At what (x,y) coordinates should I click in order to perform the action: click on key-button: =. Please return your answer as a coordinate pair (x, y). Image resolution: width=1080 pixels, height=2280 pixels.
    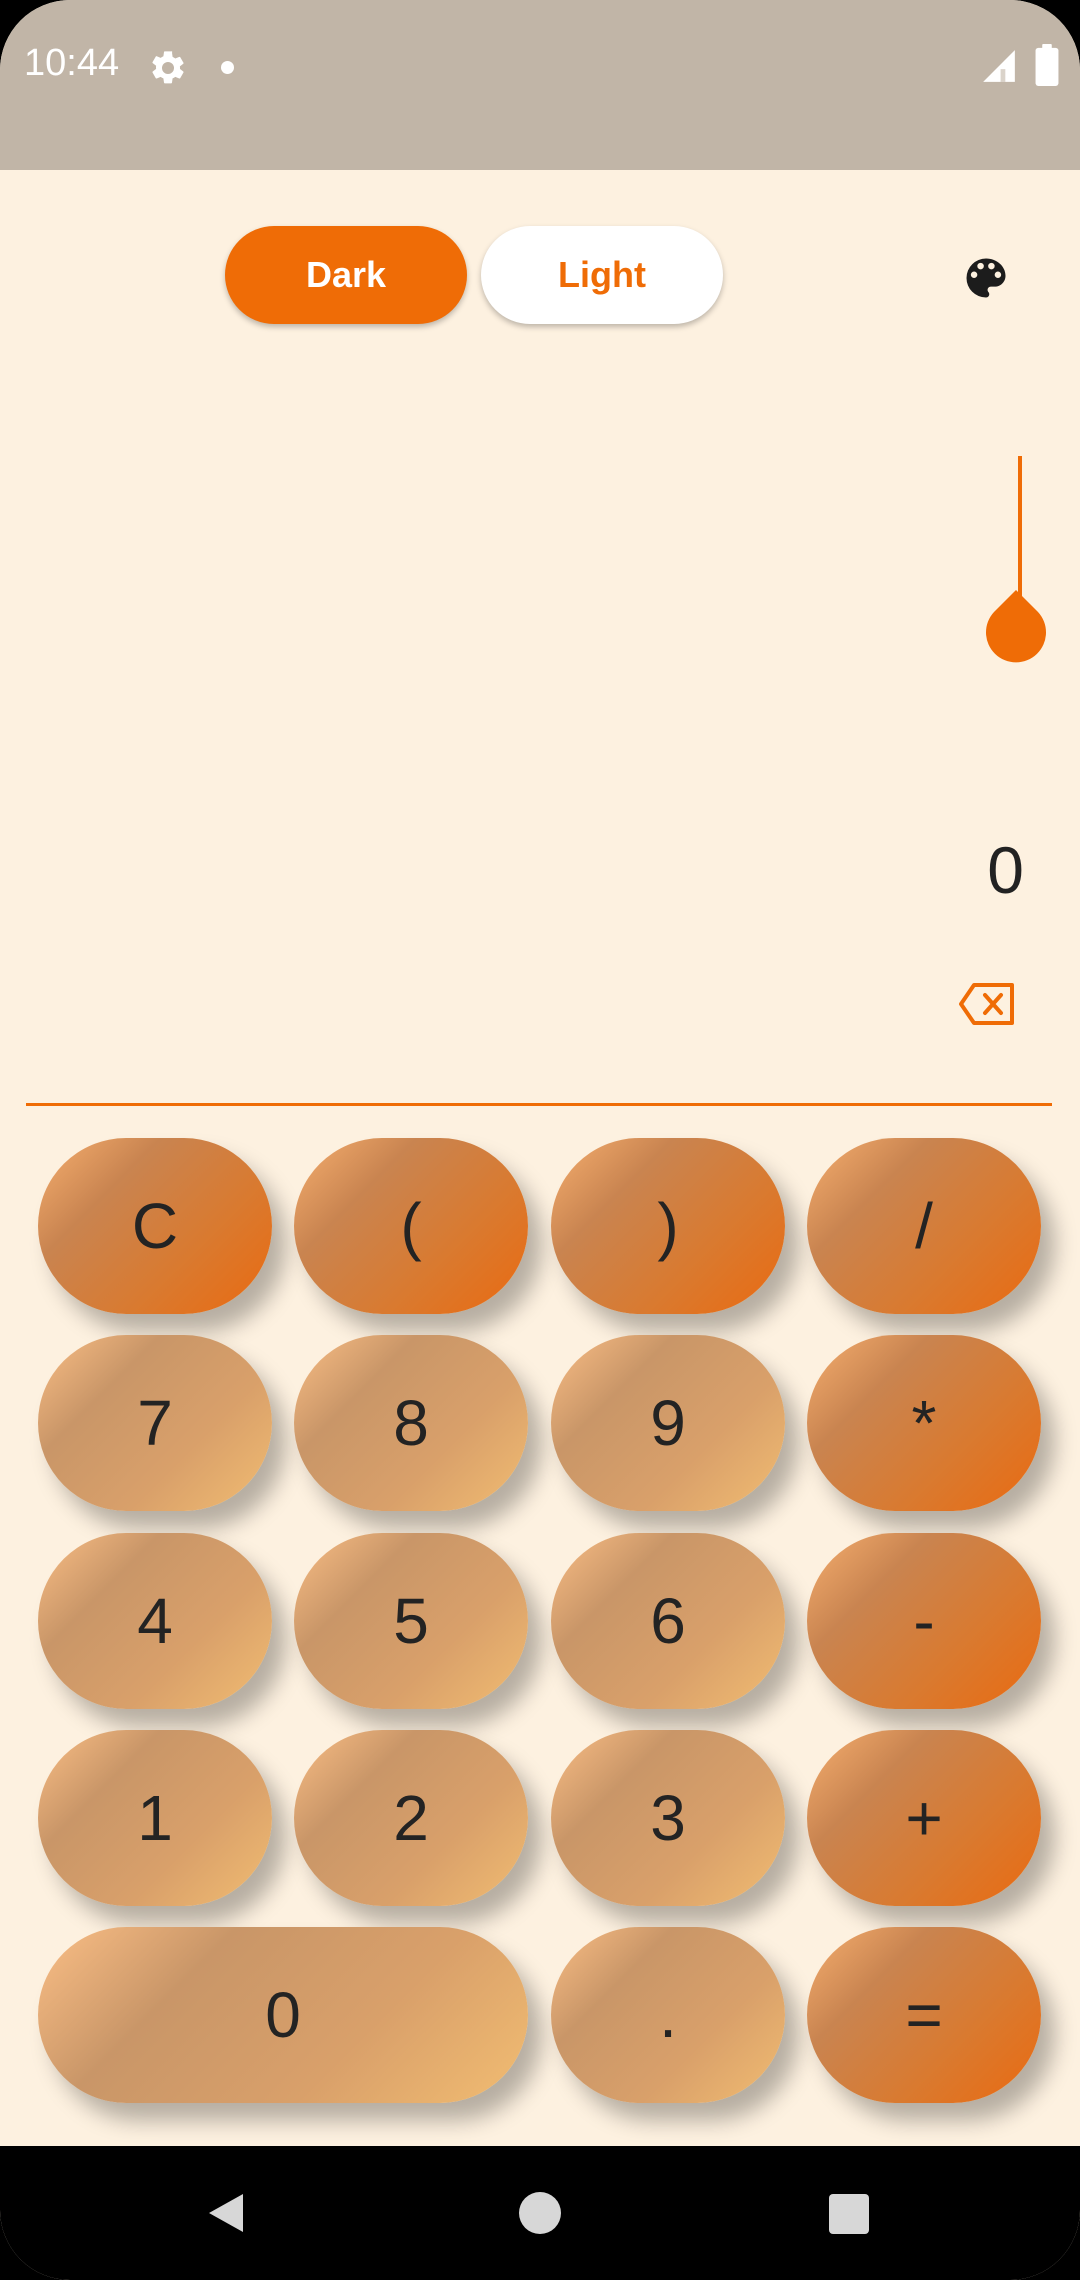
    Looking at the image, I should click on (924, 2015).